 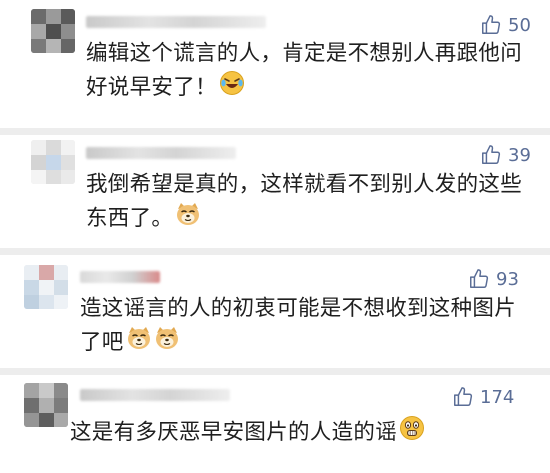 What do you see at coordinates (519, 25) in the screenshot?
I see `like-count: 50` at bounding box center [519, 25].